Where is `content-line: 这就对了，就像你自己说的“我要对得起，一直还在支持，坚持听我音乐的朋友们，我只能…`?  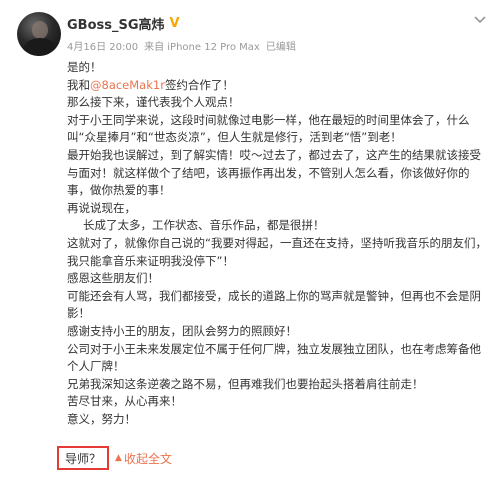 content-line: 这就对了，就像你自己说的“我要对得起，一直还在支持，坚持听我音乐的朋友们，我只能… is located at coordinates (277, 251).